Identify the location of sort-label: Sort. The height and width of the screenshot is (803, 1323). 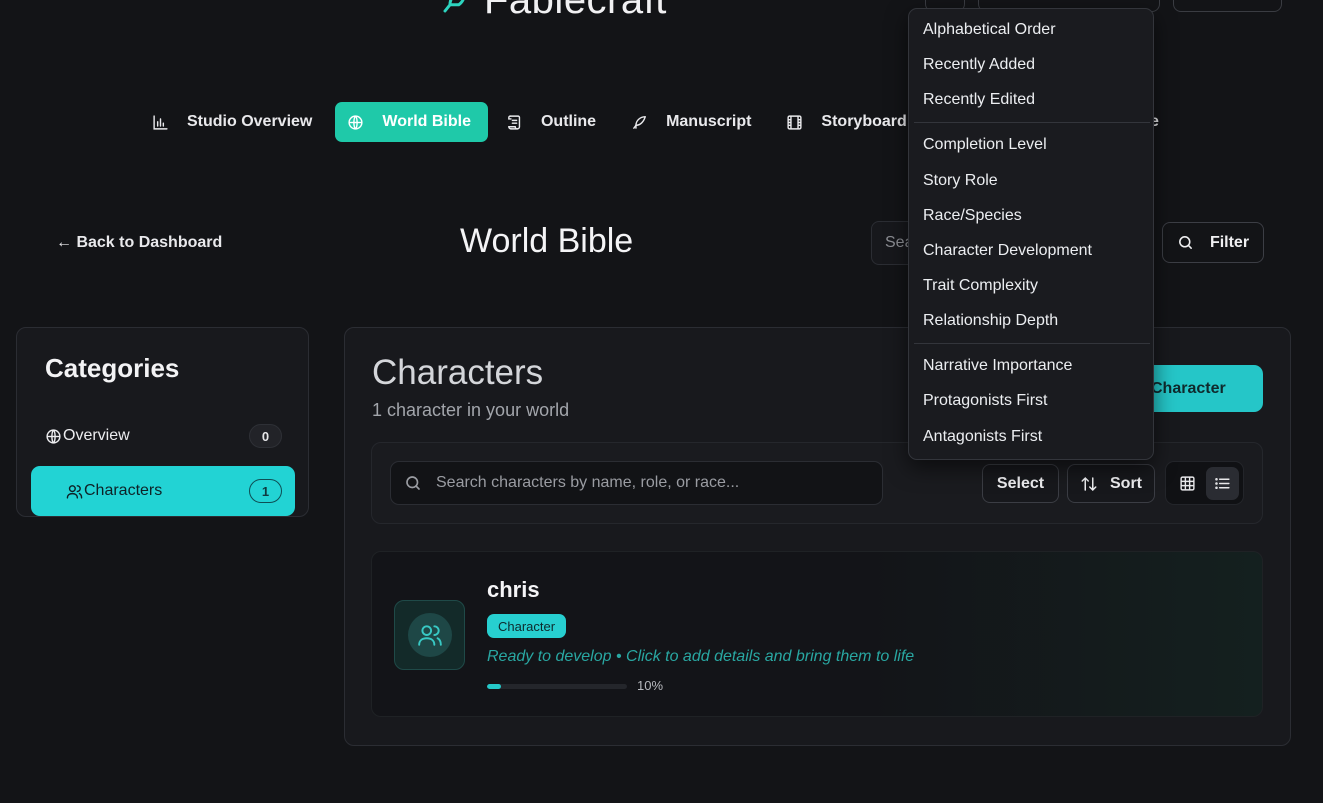
(1126, 483).